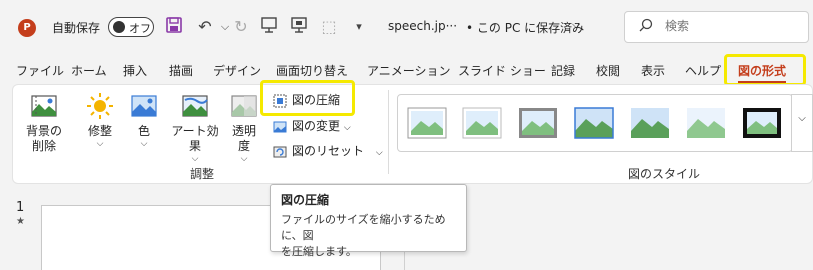 The image size is (813, 270). I want to click on remove-background-button: 背景の 削除, so click(44, 123).